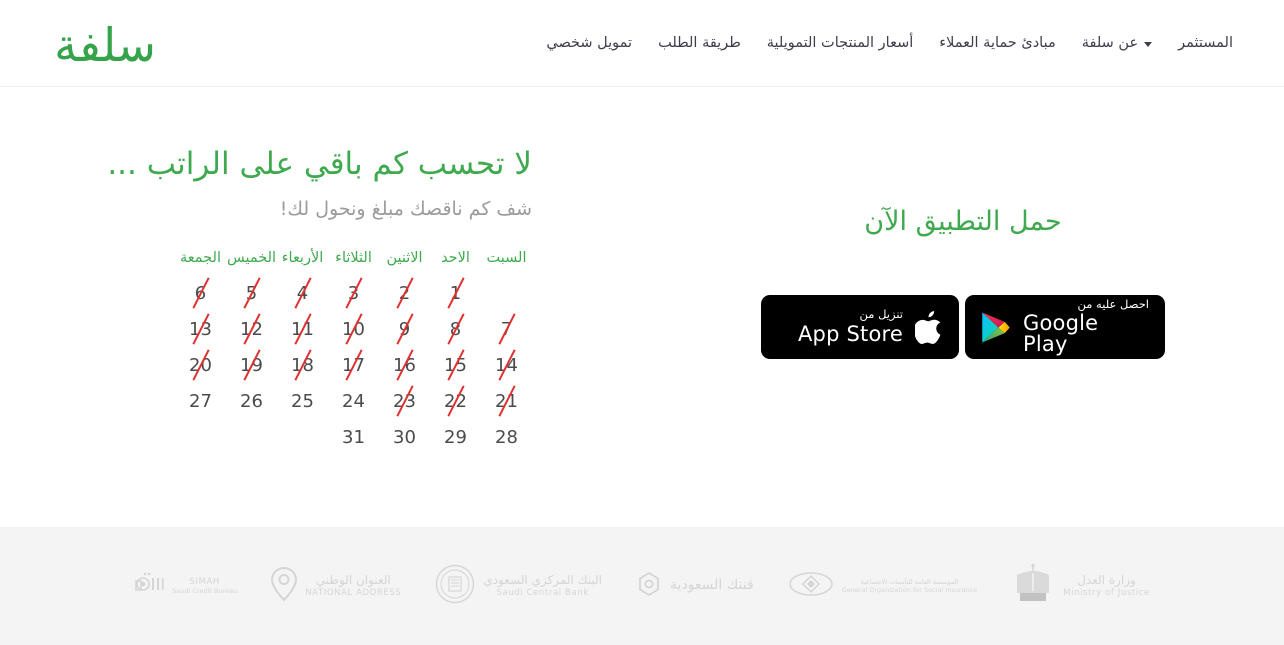 The width and height of the screenshot is (1284, 645). Describe the element at coordinates (251, 401) in the screenshot. I see `calendar-day-cell: 26` at that location.